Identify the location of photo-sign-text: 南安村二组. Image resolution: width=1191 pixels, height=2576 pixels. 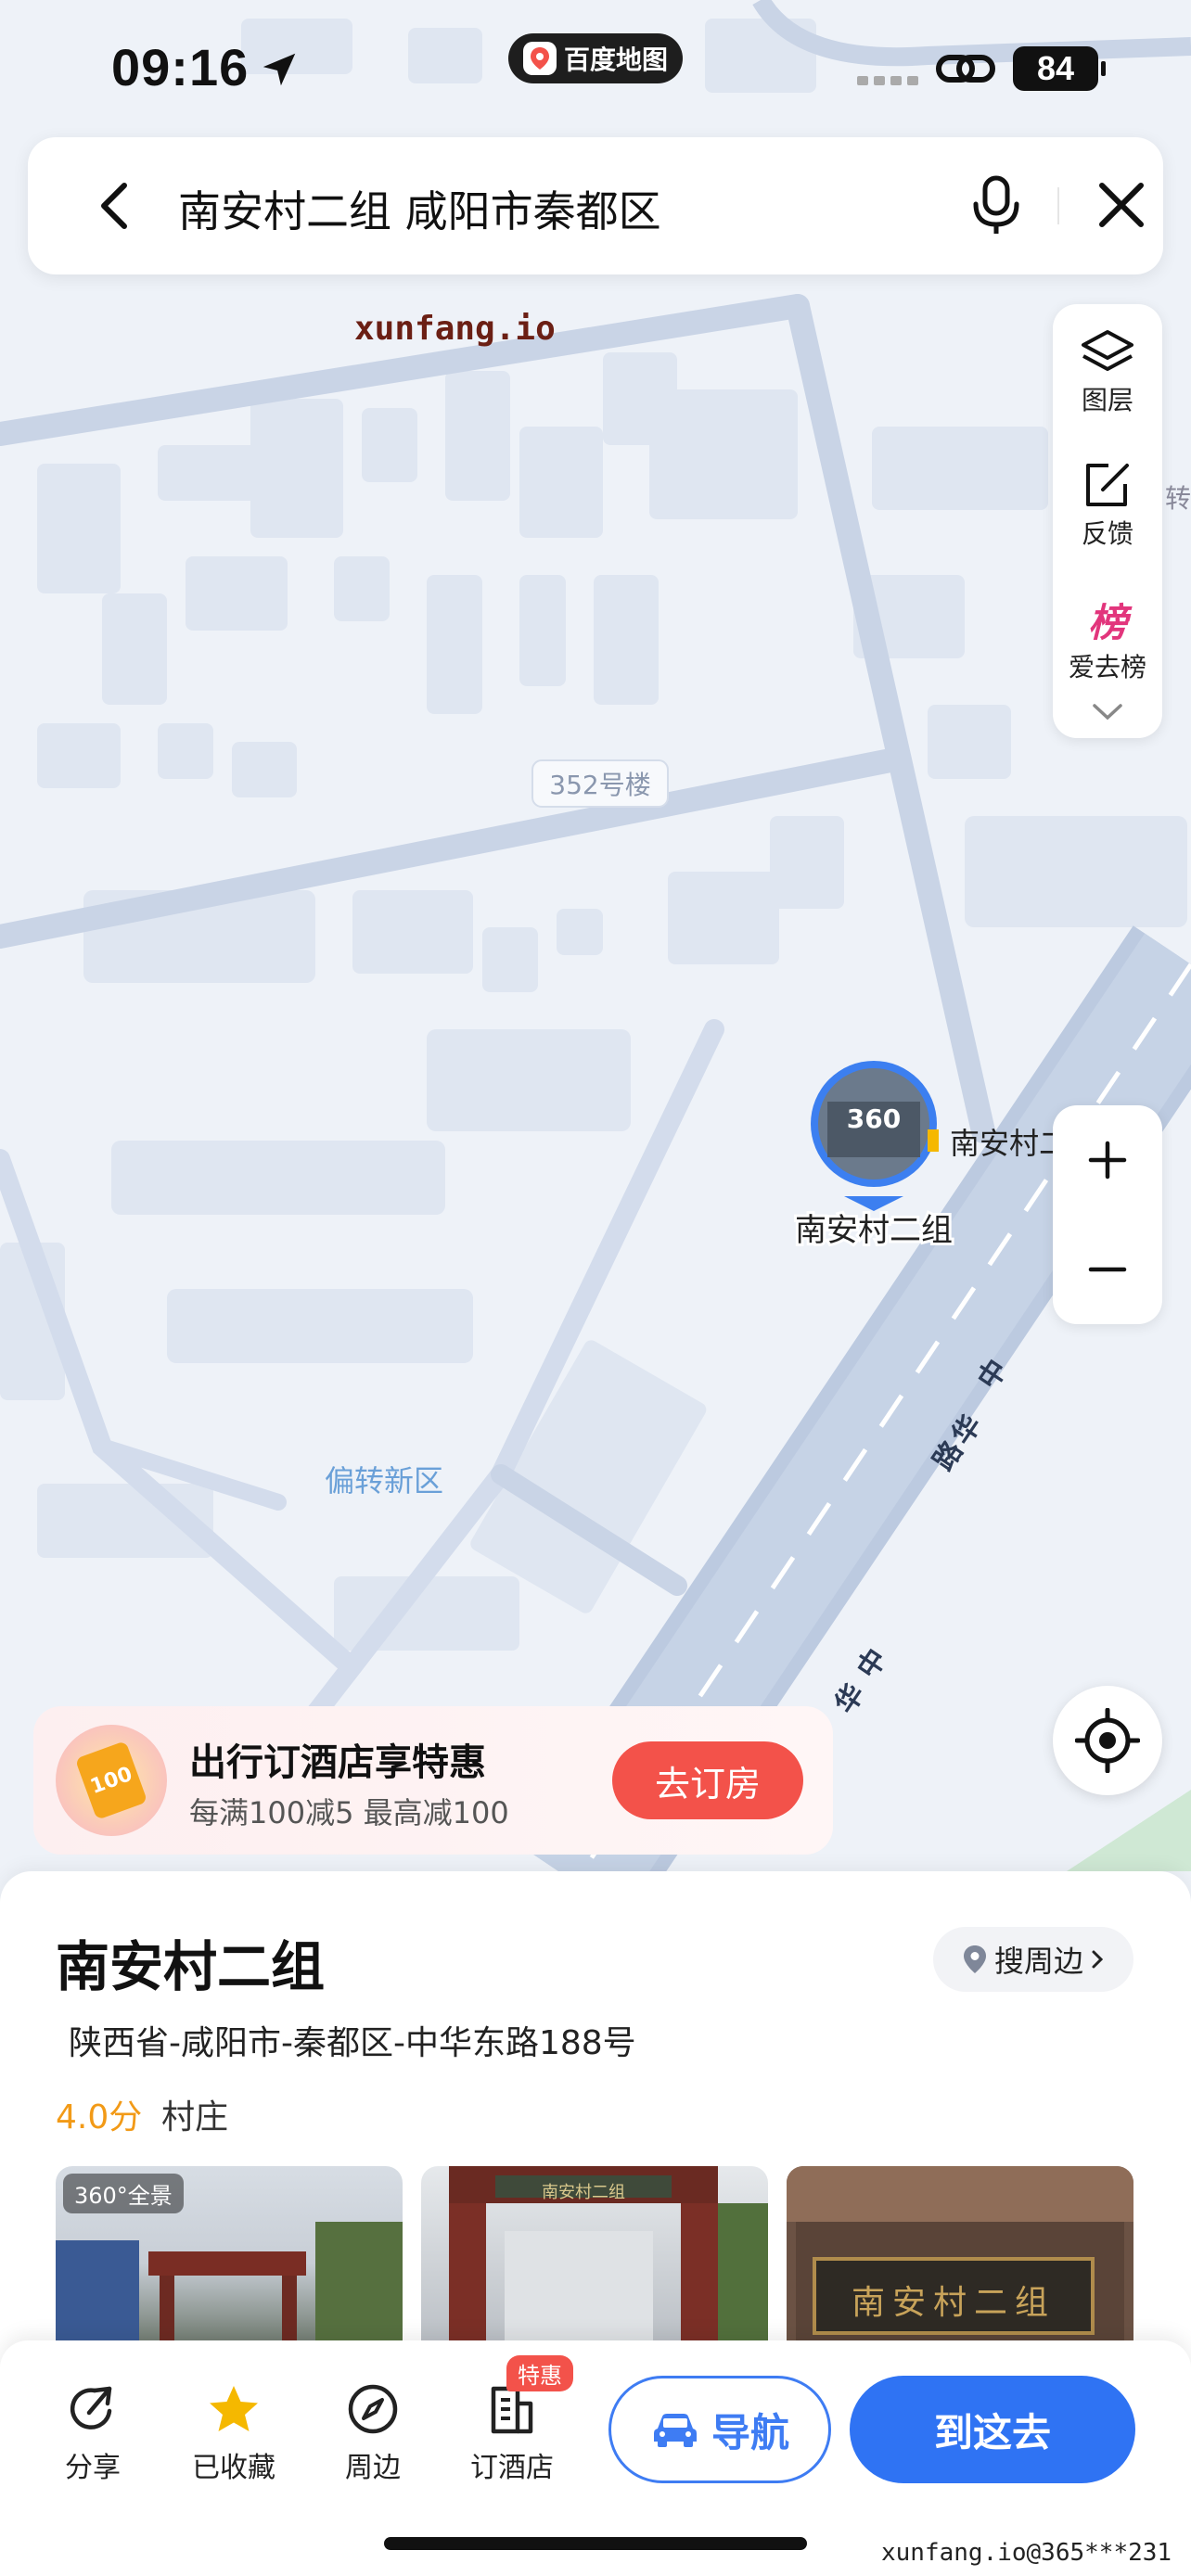
(953, 2303).